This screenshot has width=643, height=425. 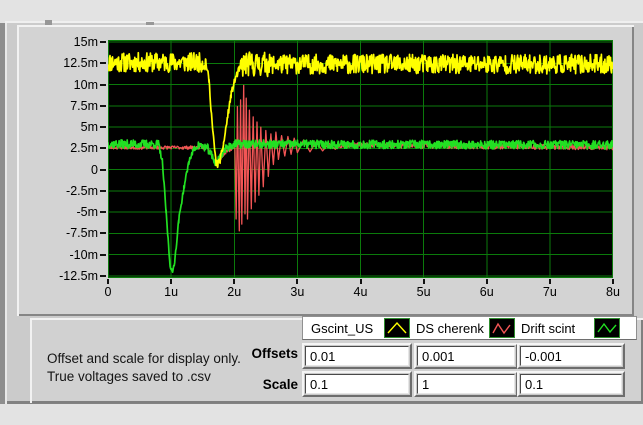 What do you see at coordinates (502, 328) in the screenshot?
I see `plot-sample-icon-ds-cherenk` at bounding box center [502, 328].